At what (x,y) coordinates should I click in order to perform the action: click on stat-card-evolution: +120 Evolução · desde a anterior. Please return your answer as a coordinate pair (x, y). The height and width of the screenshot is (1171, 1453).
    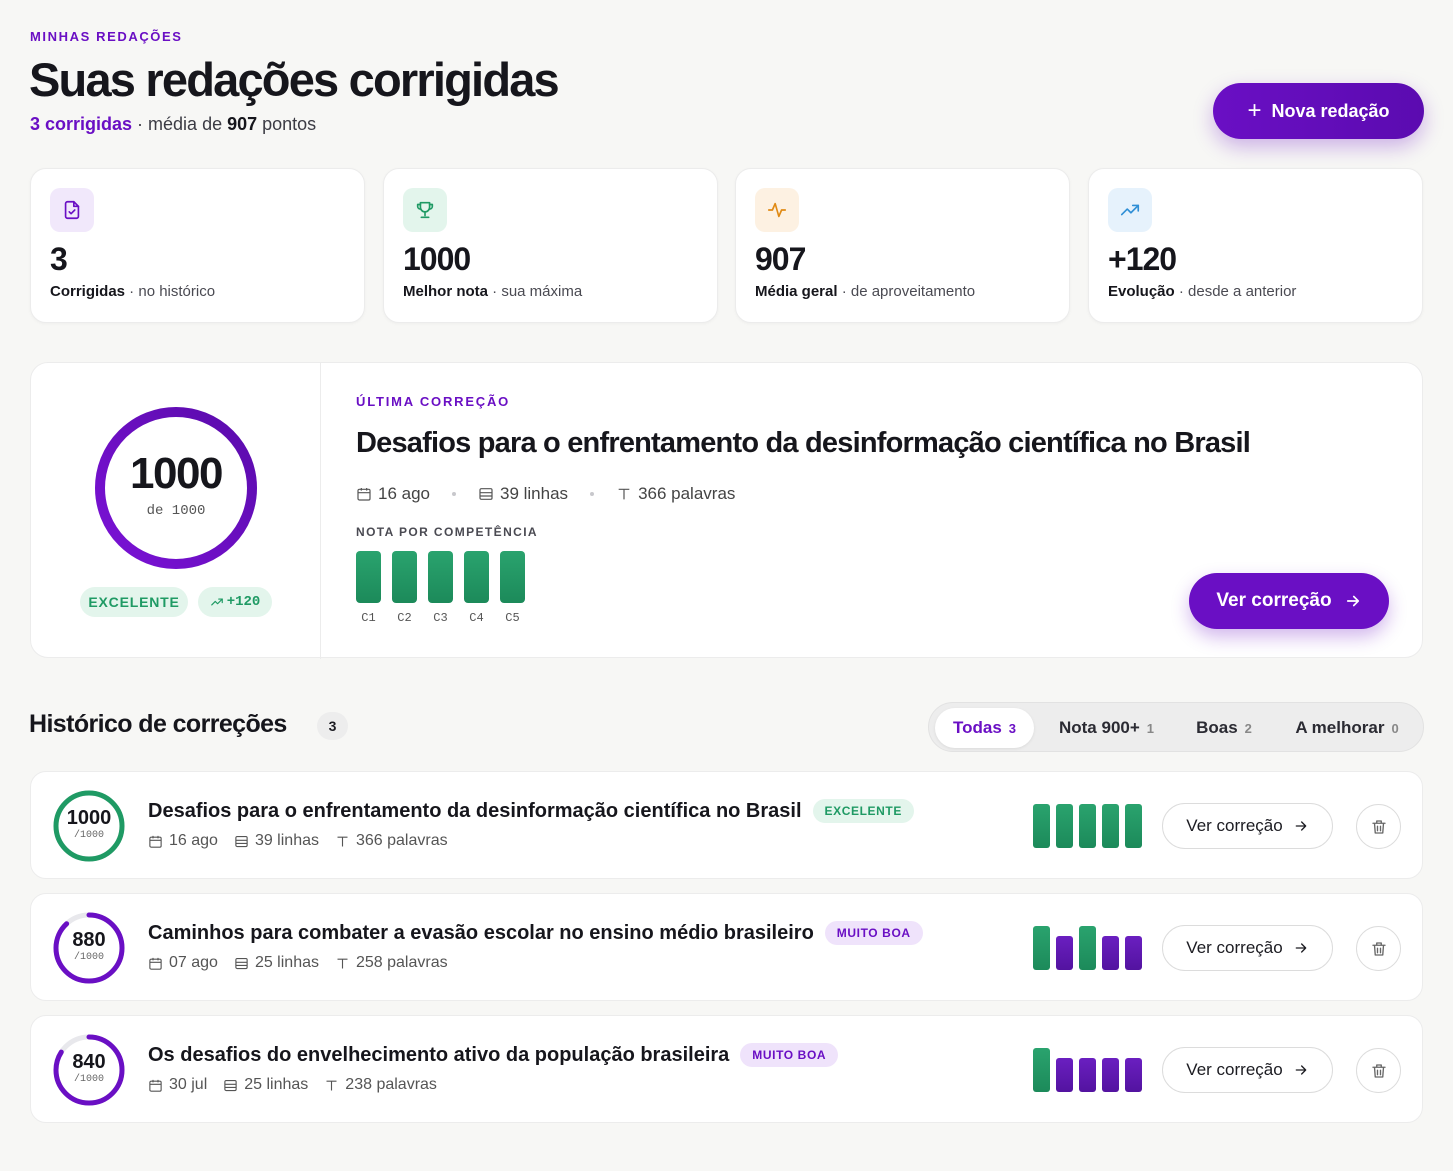
    Looking at the image, I should click on (1255, 245).